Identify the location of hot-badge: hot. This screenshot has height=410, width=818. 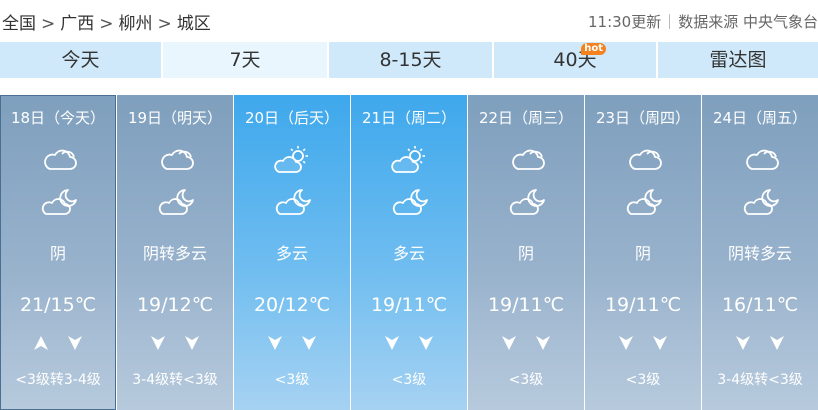
(593, 49).